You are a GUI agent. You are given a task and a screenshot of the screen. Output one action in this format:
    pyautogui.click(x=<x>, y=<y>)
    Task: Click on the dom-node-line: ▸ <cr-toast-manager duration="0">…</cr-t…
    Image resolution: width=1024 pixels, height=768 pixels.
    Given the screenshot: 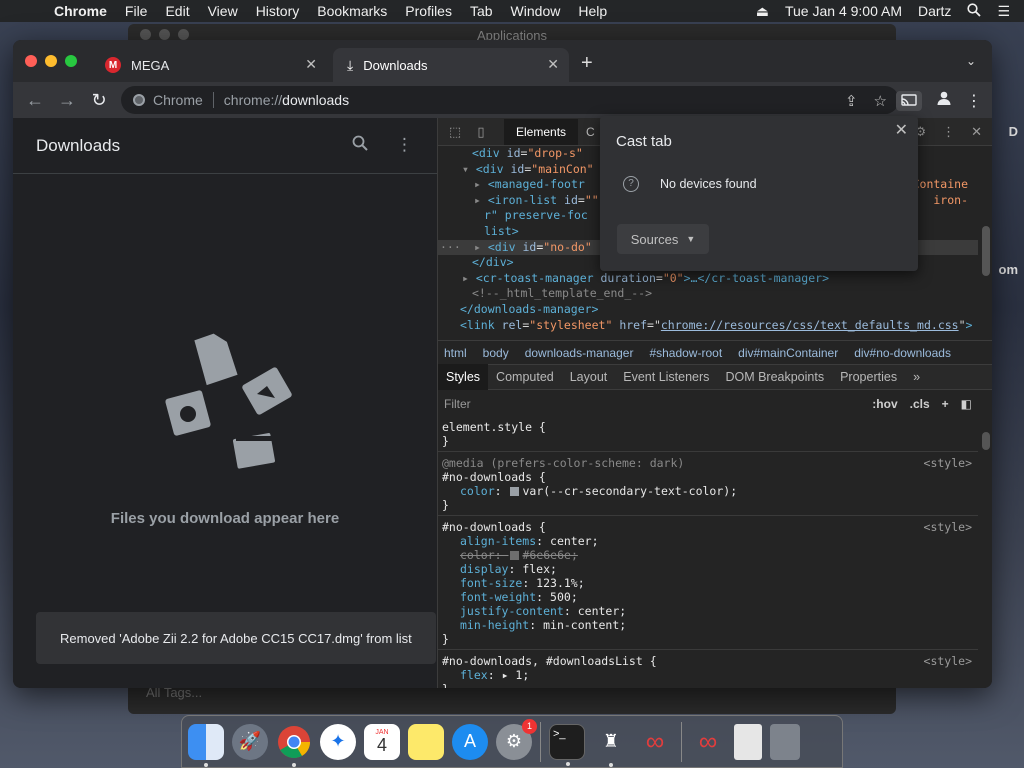 What is the action you would take?
    pyautogui.click(x=708, y=279)
    